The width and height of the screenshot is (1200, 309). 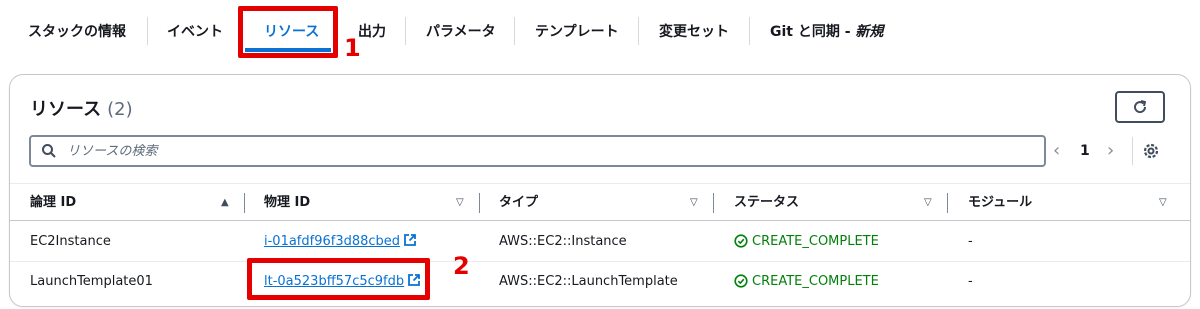 I want to click on tab-change-sets: 変更セット, so click(x=694, y=32).